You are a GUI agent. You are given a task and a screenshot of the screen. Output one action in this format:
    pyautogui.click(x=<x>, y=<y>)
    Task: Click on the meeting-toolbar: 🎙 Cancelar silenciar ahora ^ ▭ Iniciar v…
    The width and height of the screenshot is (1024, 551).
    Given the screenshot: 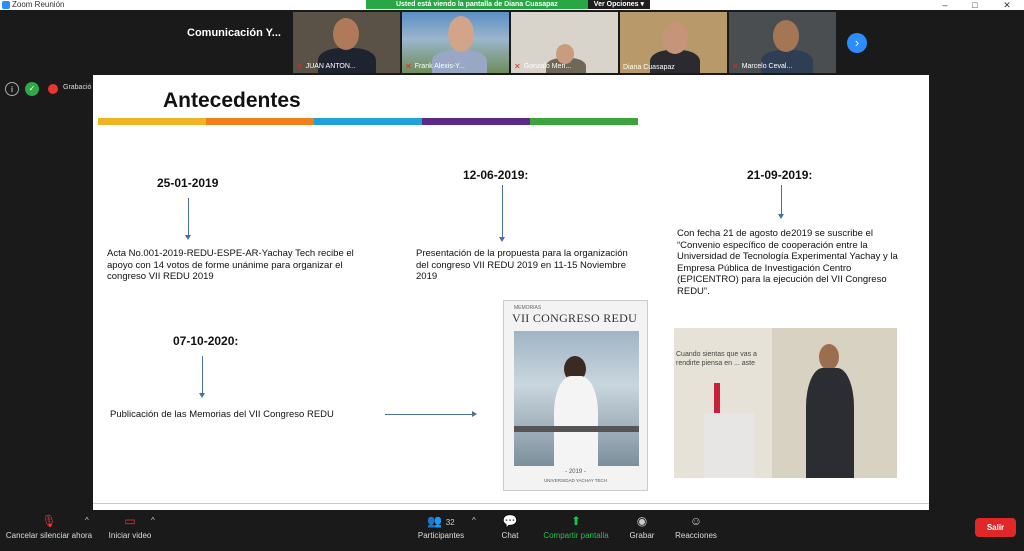 What is the action you would take?
    pyautogui.click(x=512, y=530)
    